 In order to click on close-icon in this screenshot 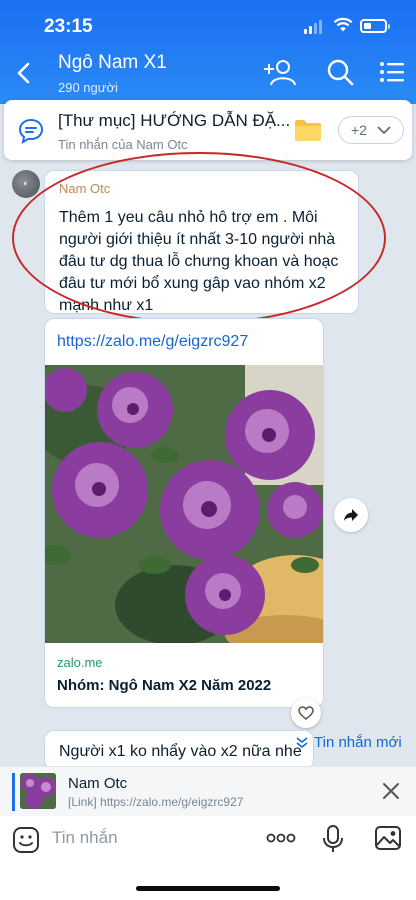, I will do `click(391, 791)`.